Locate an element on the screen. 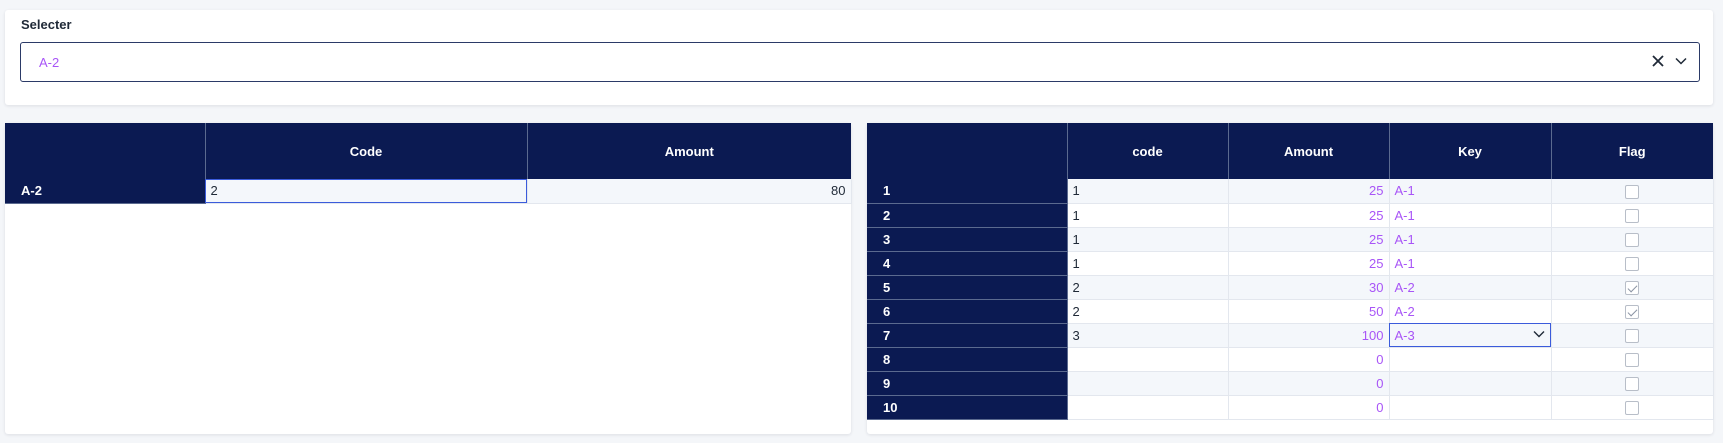 The height and width of the screenshot is (443, 1723). amount-cell: 100 is located at coordinates (1309, 335).